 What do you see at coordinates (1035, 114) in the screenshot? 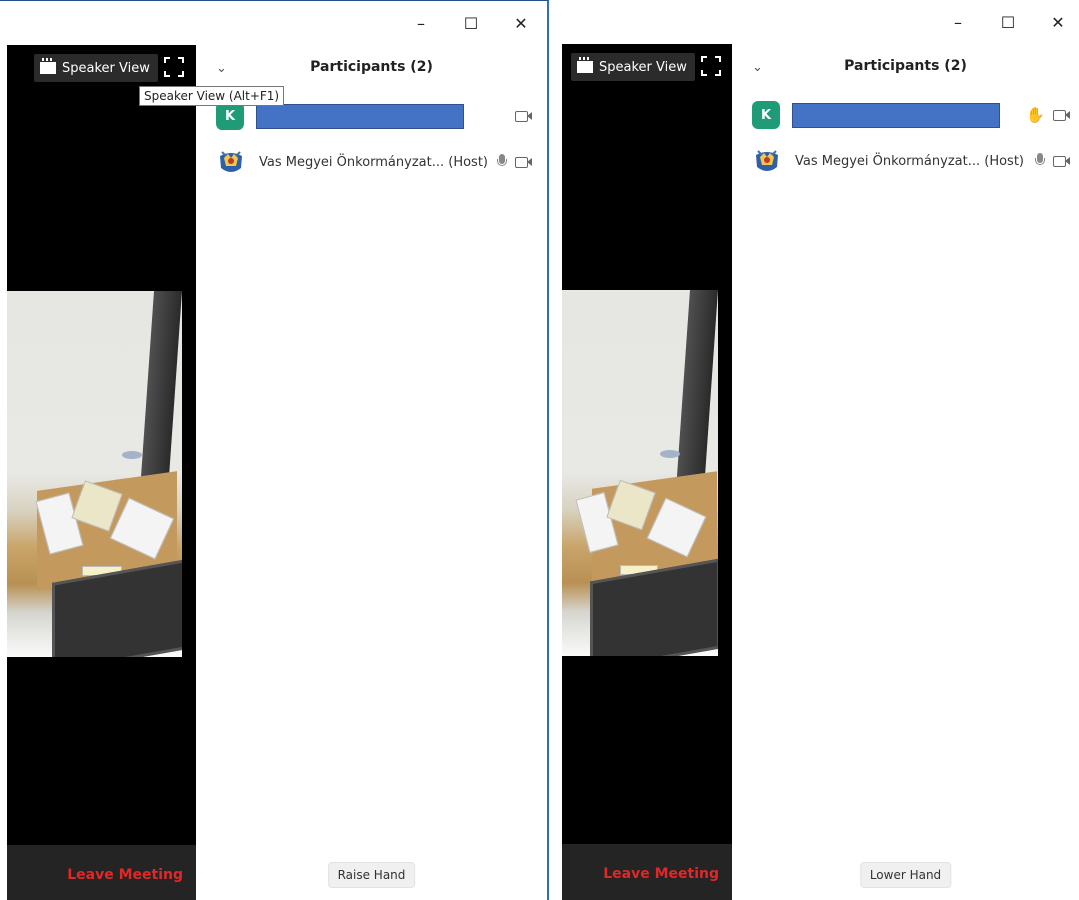
I see `raised-hand-icon: ✋` at bounding box center [1035, 114].